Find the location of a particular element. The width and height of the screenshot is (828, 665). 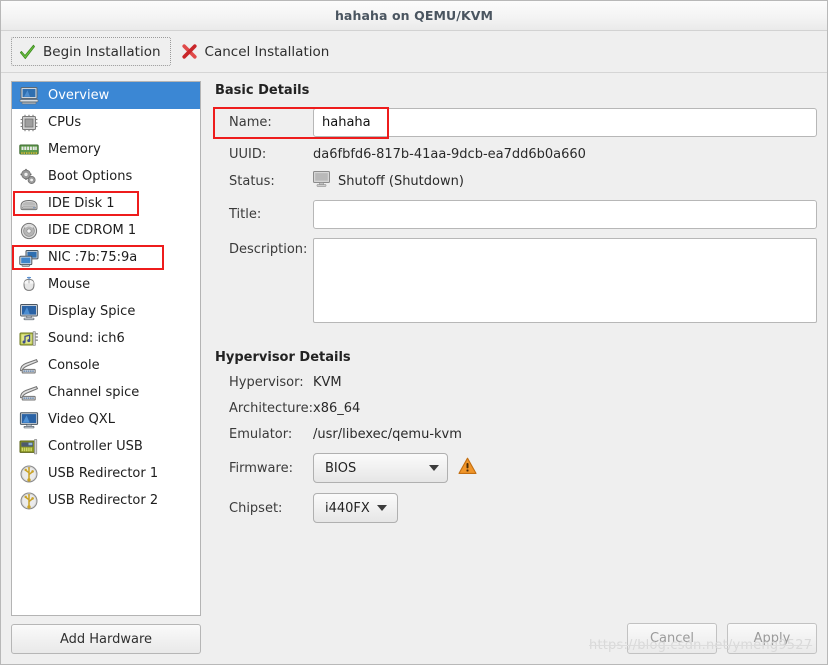

apply-button: Apply is located at coordinates (772, 638).